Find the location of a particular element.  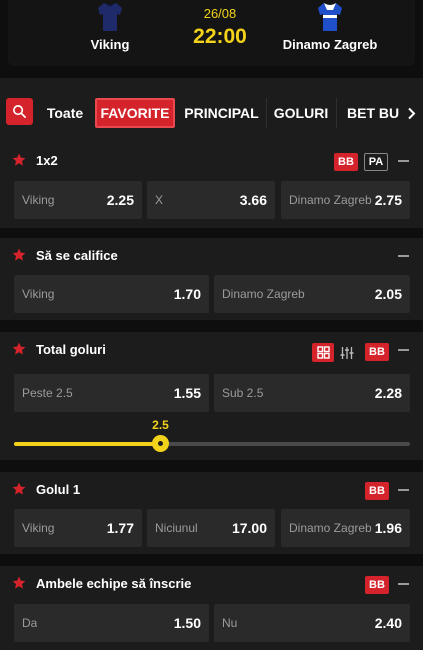

market-title: Să se califice is located at coordinates (77, 255).